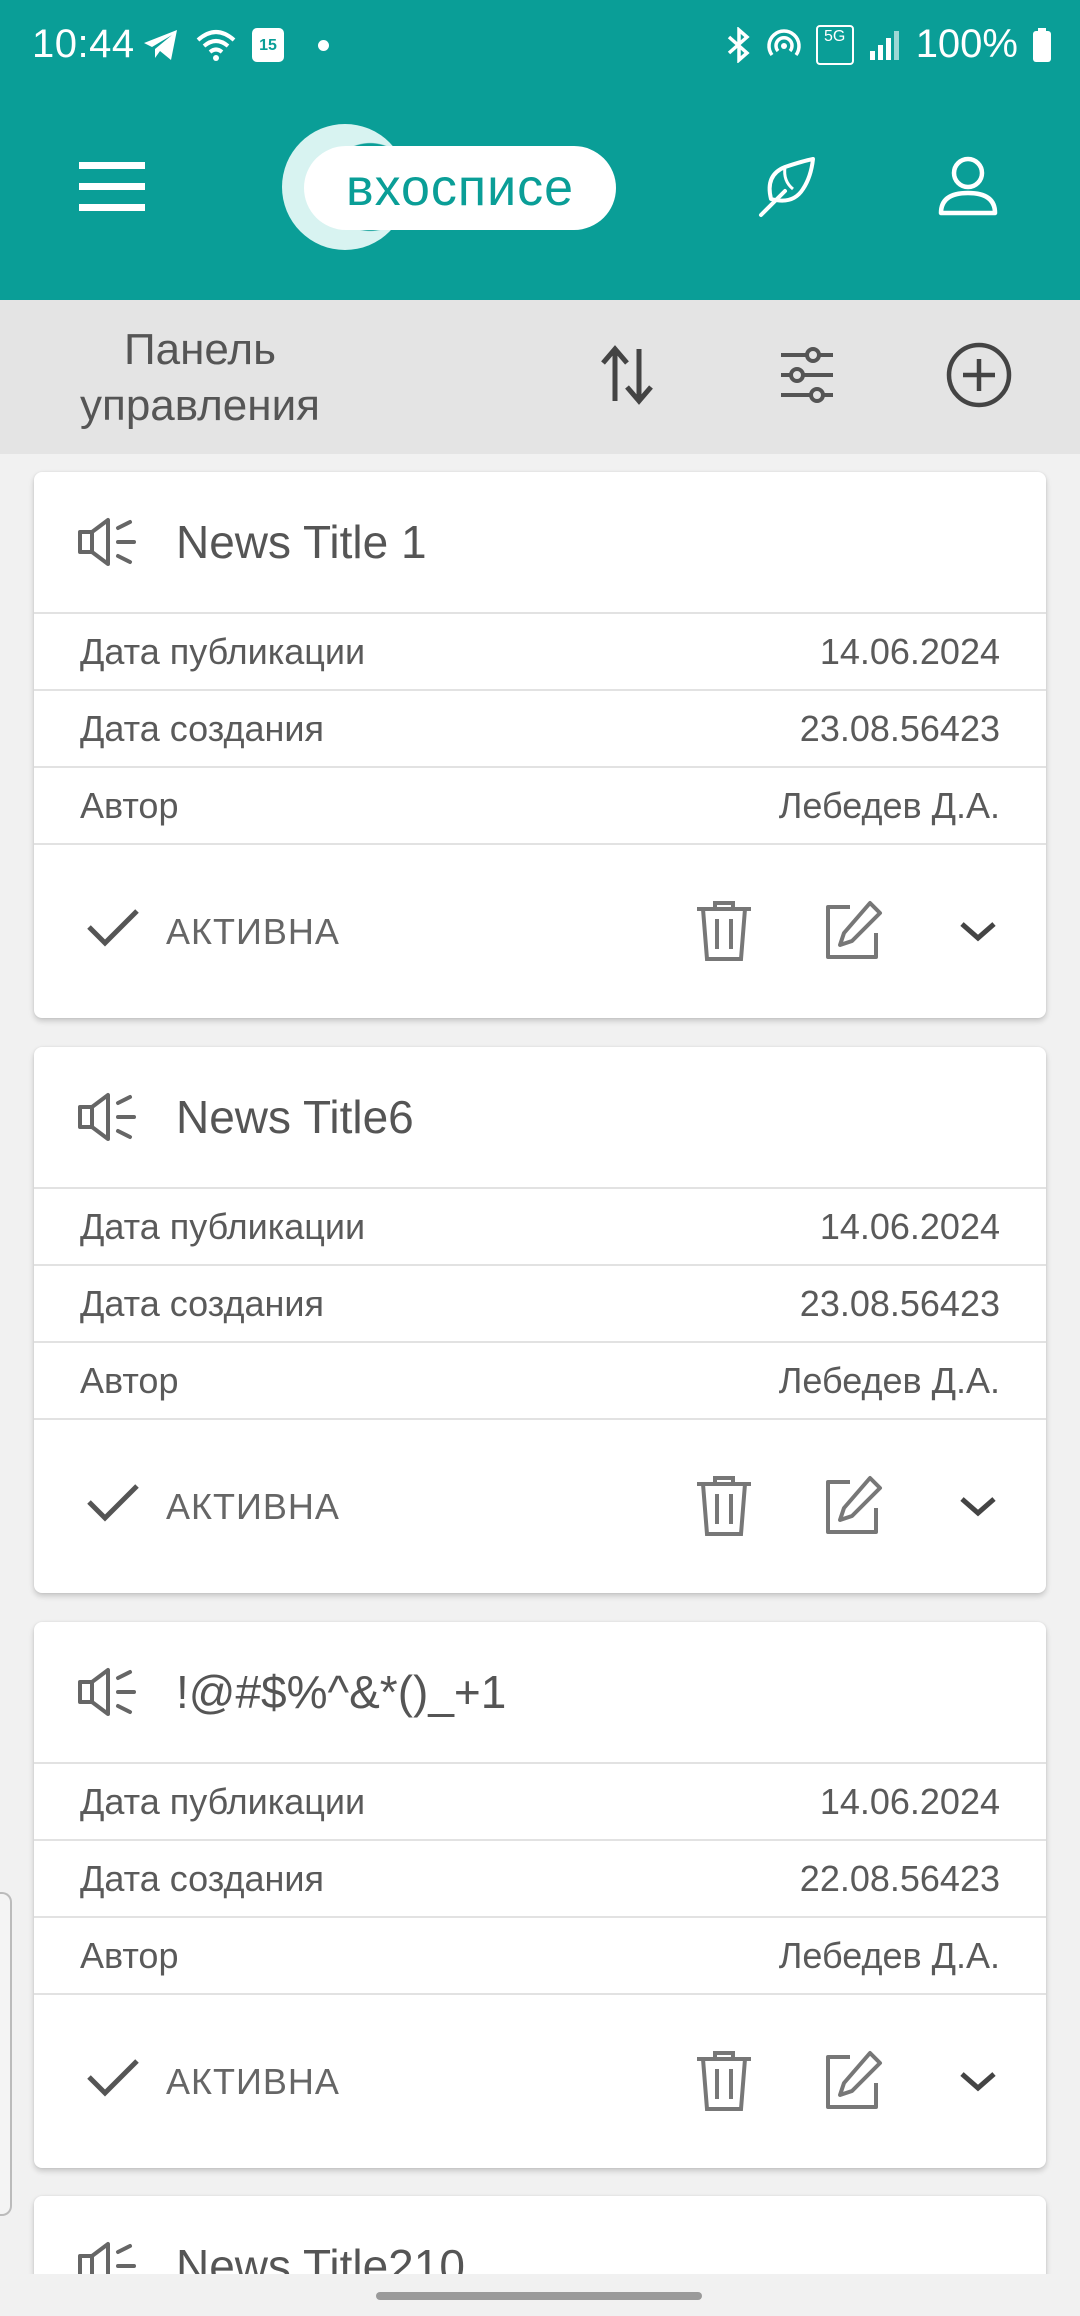 The width and height of the screenshot is (1080, 2316). Describe the element at coordinates (540, 1118) in the screenshot. I see `card-header: News Title6` at that location.